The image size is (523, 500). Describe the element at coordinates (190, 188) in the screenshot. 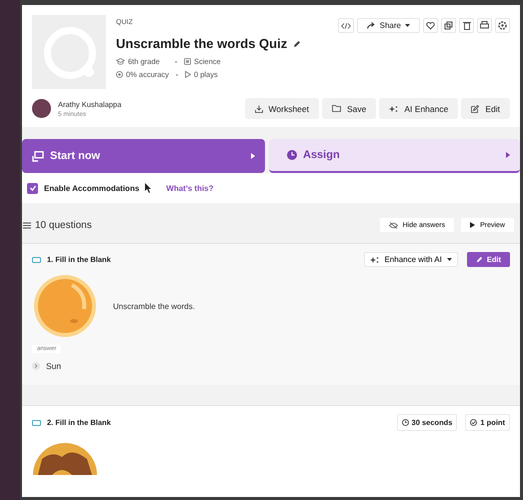

I see `whats-this-link: What's this?` at that location.